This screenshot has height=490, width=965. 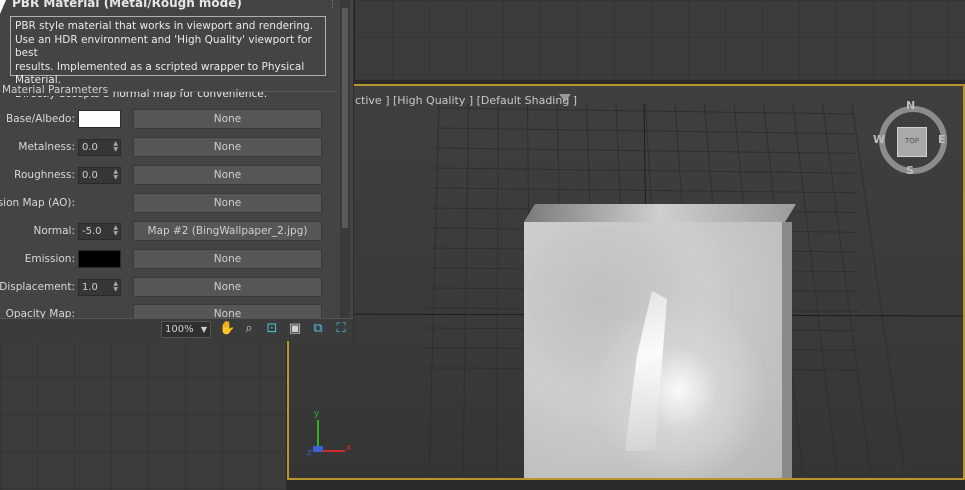 I want to click on axis-x-label: x, so click(x=349, y=448).